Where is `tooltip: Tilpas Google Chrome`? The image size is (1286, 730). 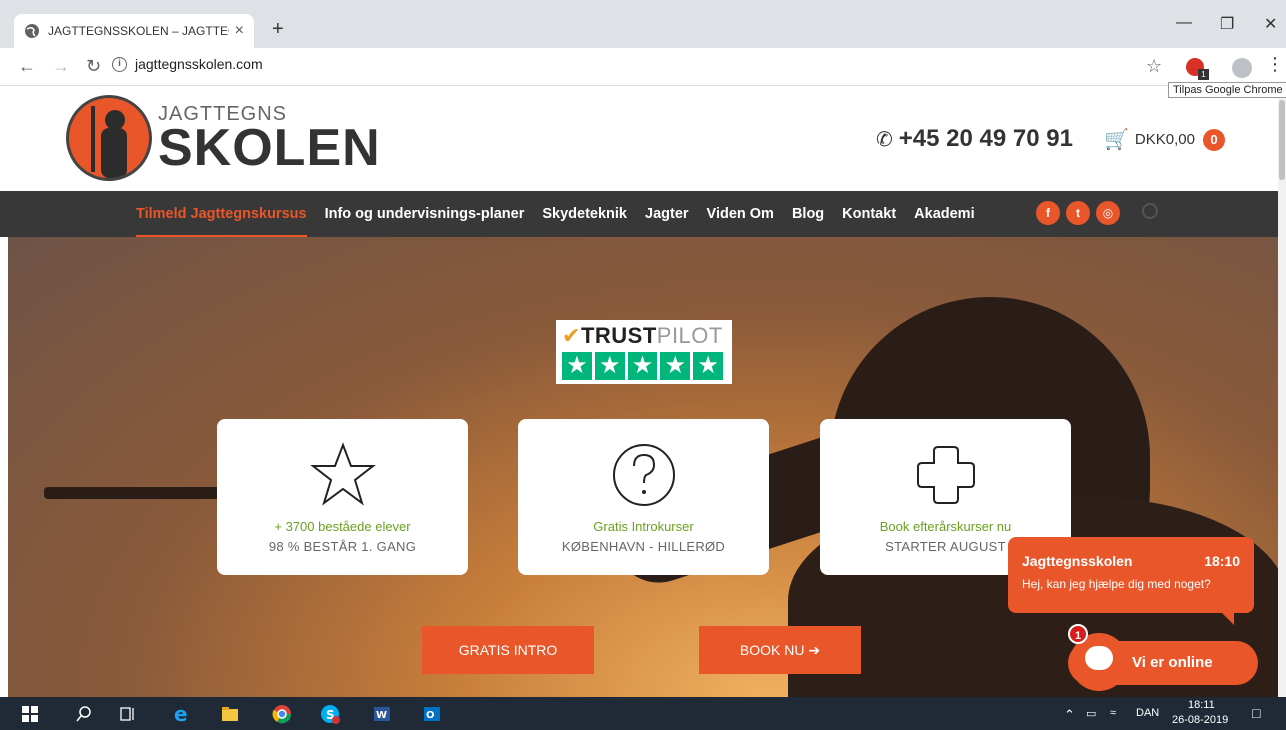 tooltip: Tilpas Google Chrome is located at coordinates (1227, 90).